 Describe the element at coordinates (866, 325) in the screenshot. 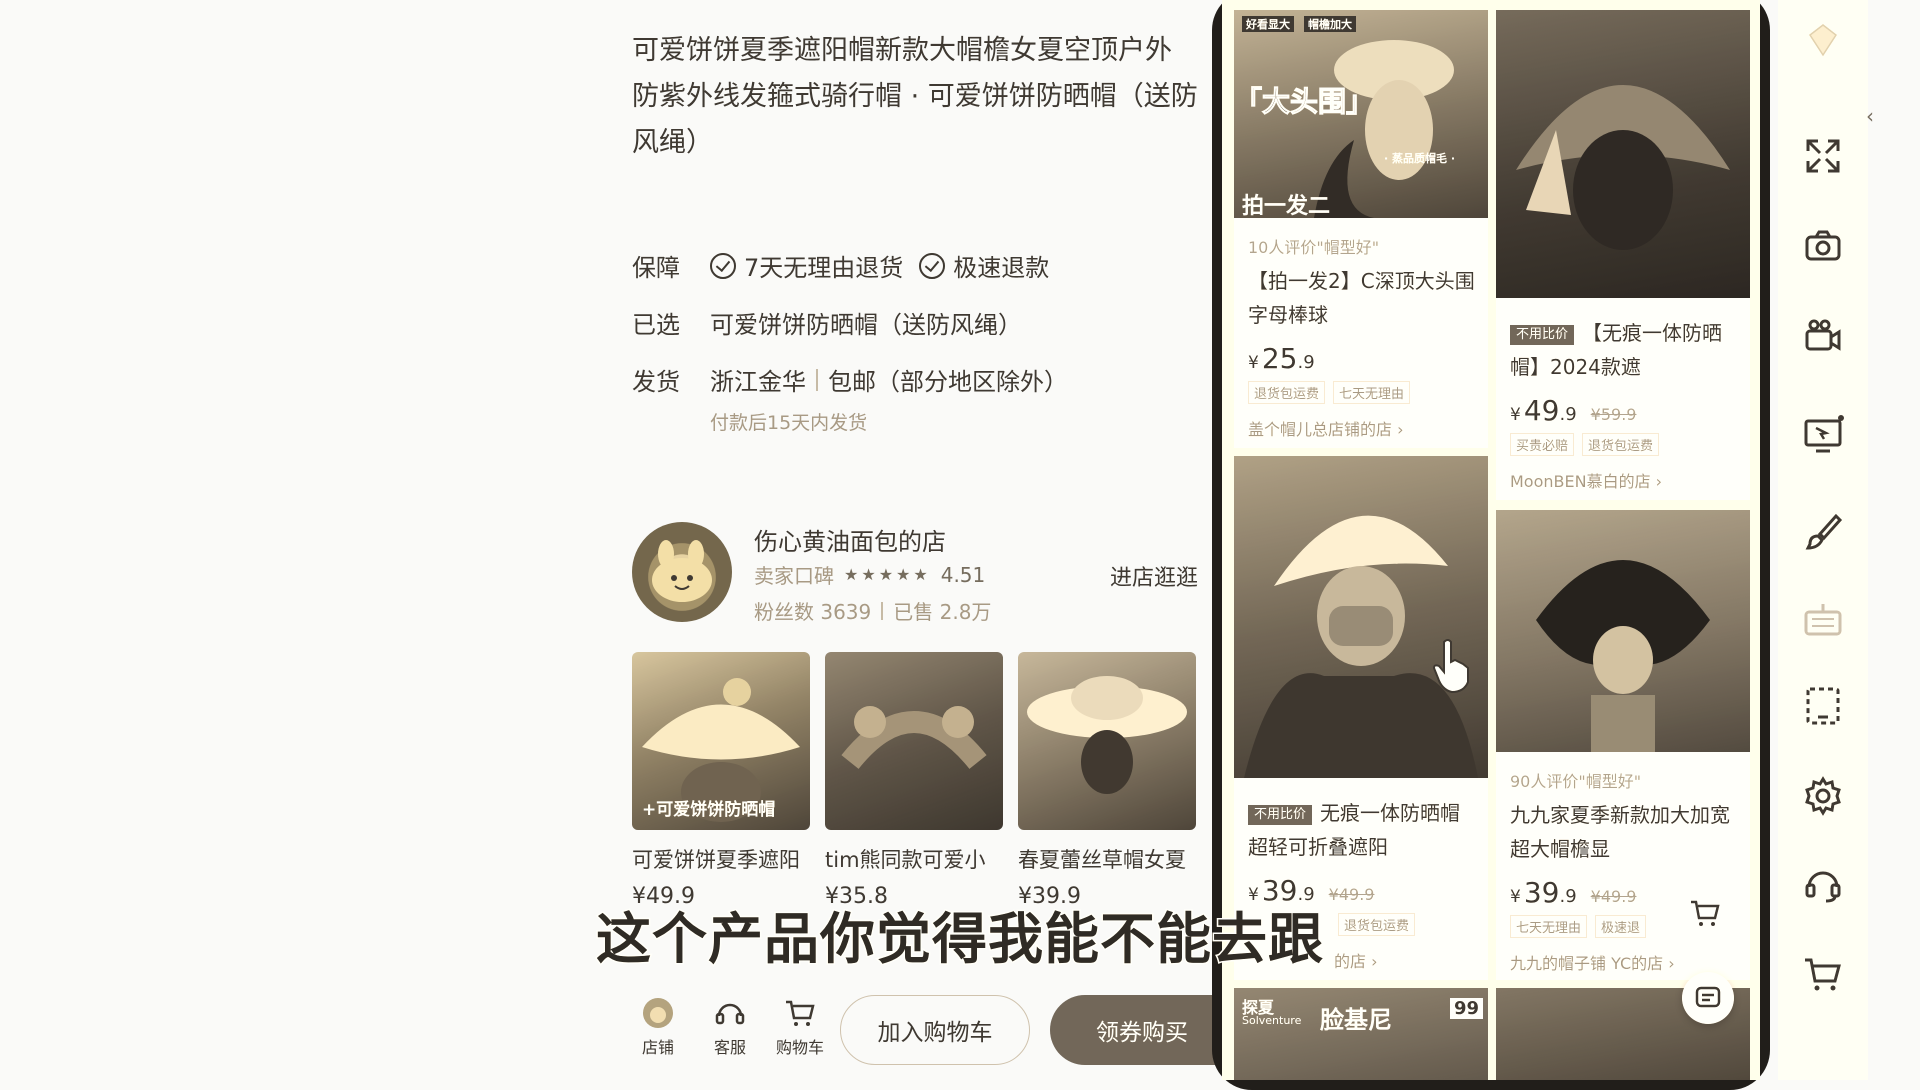

I see `selected-value: 可爱饼饼防晒帽（送防风绳）` at that location.